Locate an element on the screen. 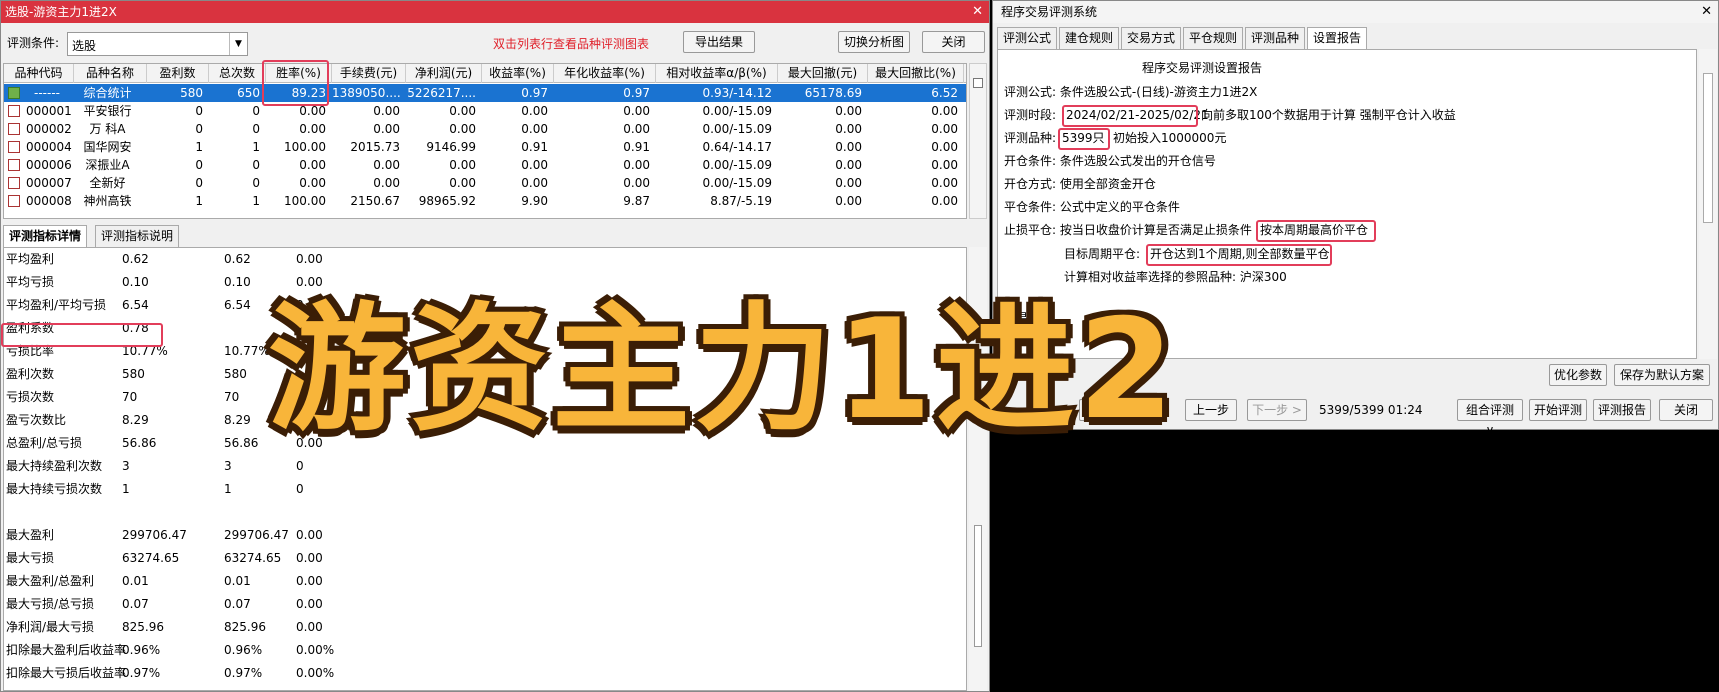 This screenshot has width=1719, height=692. stat-value: 10.77% is located at coordinates (247, 351).